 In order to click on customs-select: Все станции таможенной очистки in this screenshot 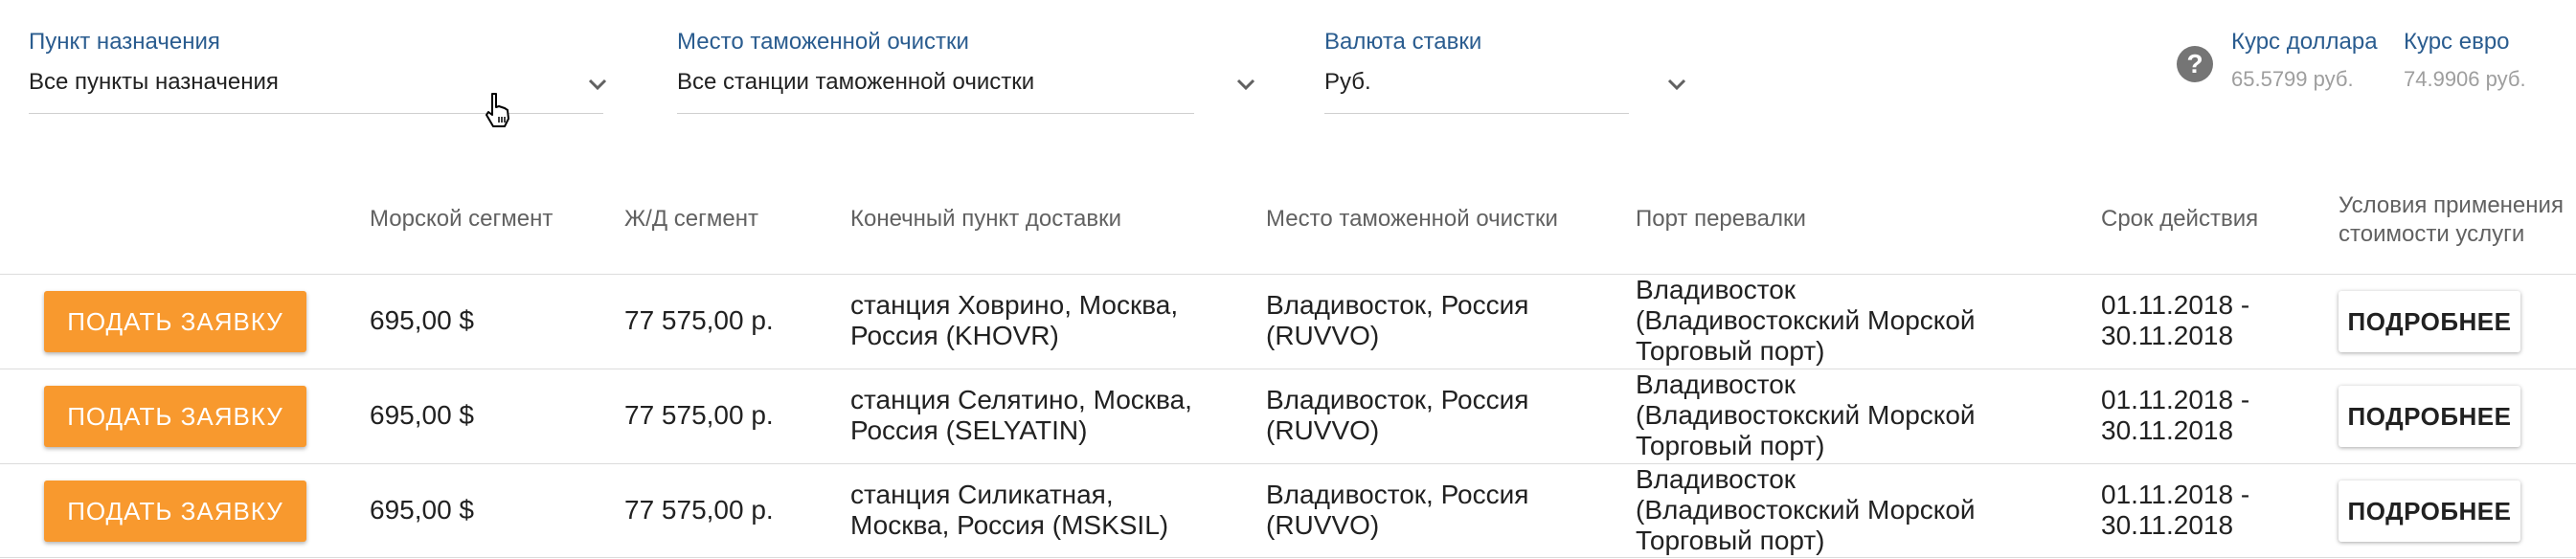, I will do `click(966, 85)`.